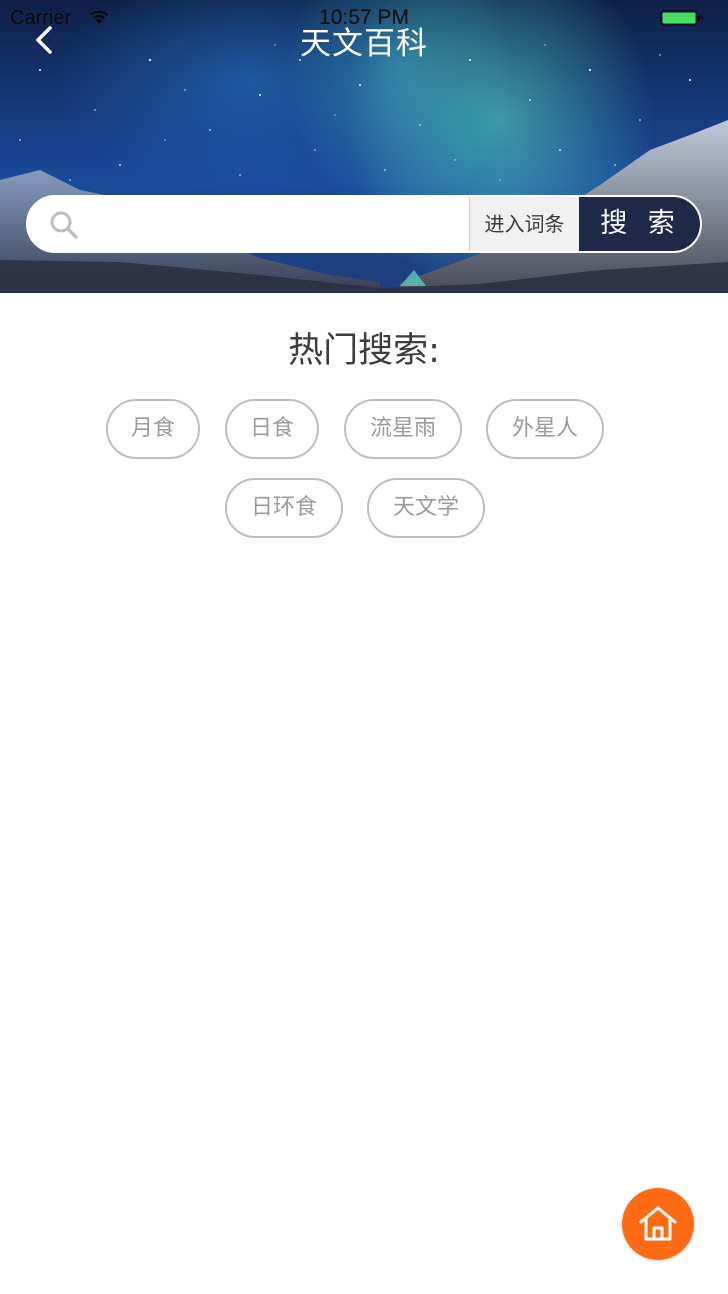 The image size is (728, 1294). Describe the element at coordinates (403, 429) in the screenshot. I see `hot-tag: 流星雨` at that location.